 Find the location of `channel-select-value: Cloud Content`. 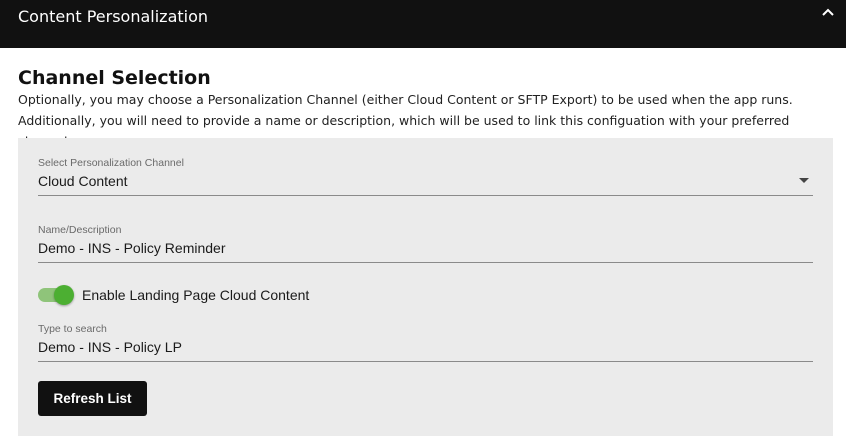

channel-select-value: Cloud Content is located at coordinates (425, 184).